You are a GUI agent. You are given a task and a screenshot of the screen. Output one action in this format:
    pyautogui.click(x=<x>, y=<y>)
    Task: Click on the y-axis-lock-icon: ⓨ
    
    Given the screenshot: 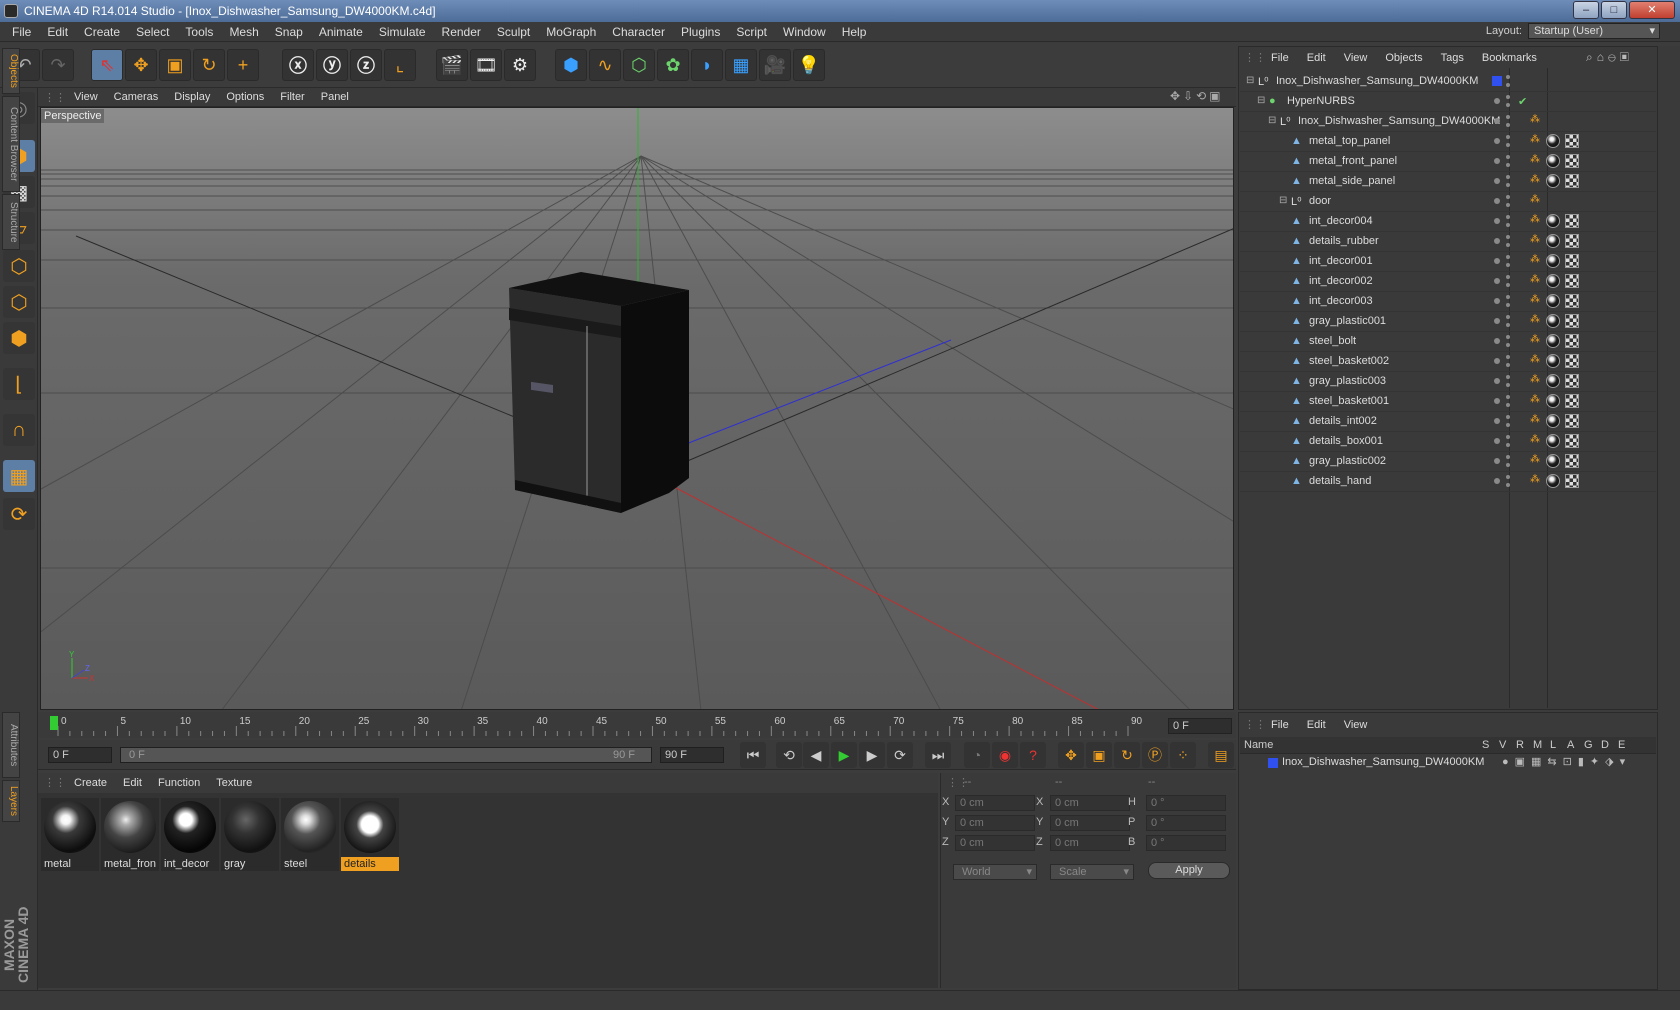 What is the action you would take?
    pyautogui.click(x=332, y=65)
    